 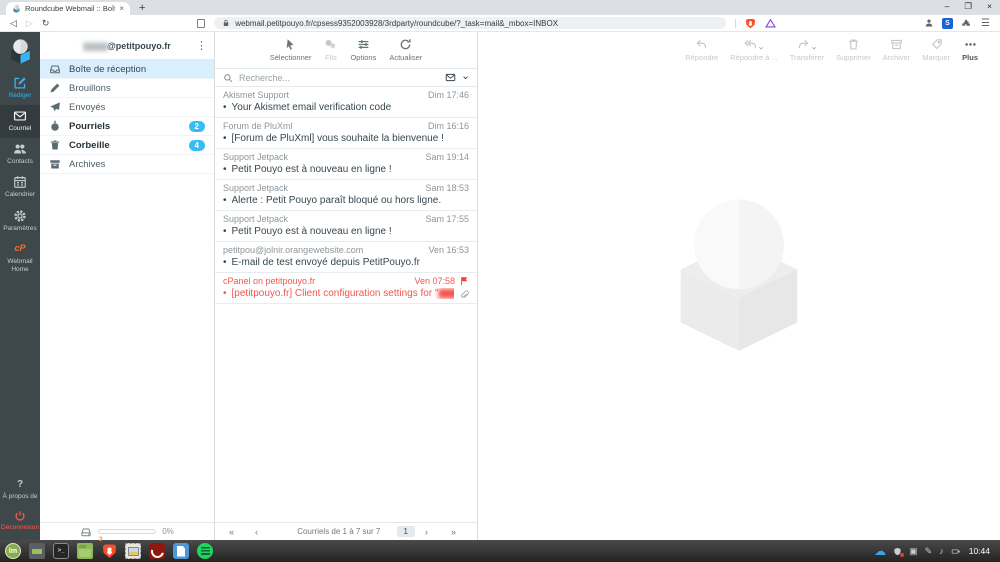 What do you see at coordinates (127, 69) in the screenshot?
I see `folder-bo-te-de-r-ception: Boîte de réception` at bounding box center [127, 69].